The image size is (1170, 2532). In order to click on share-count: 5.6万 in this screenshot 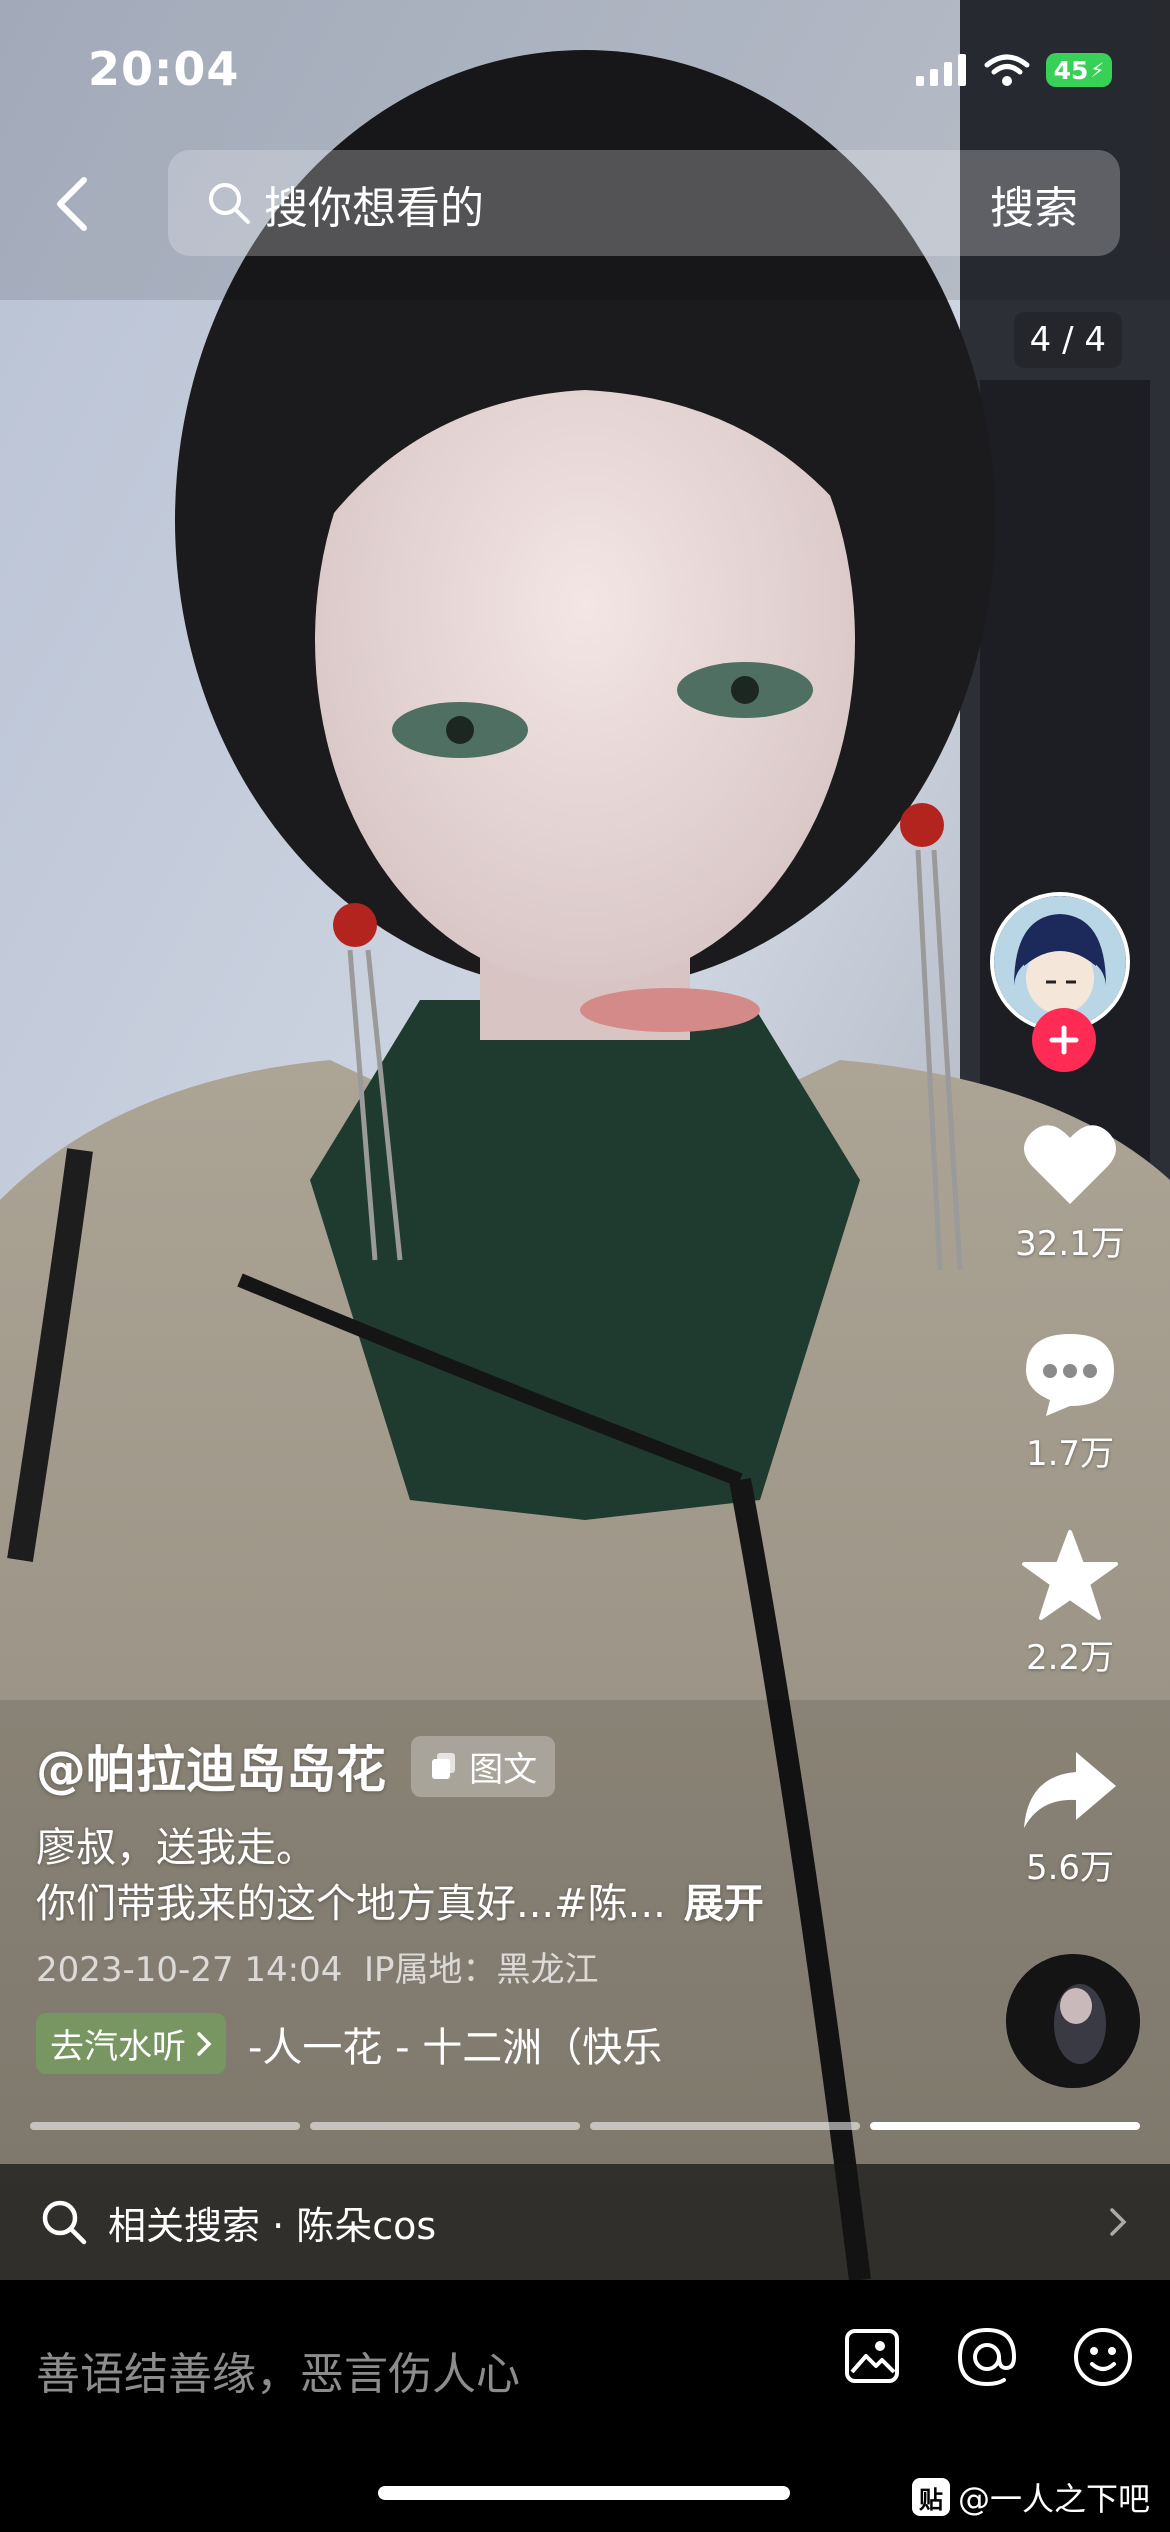, I will do `click(1070, 1868)`.